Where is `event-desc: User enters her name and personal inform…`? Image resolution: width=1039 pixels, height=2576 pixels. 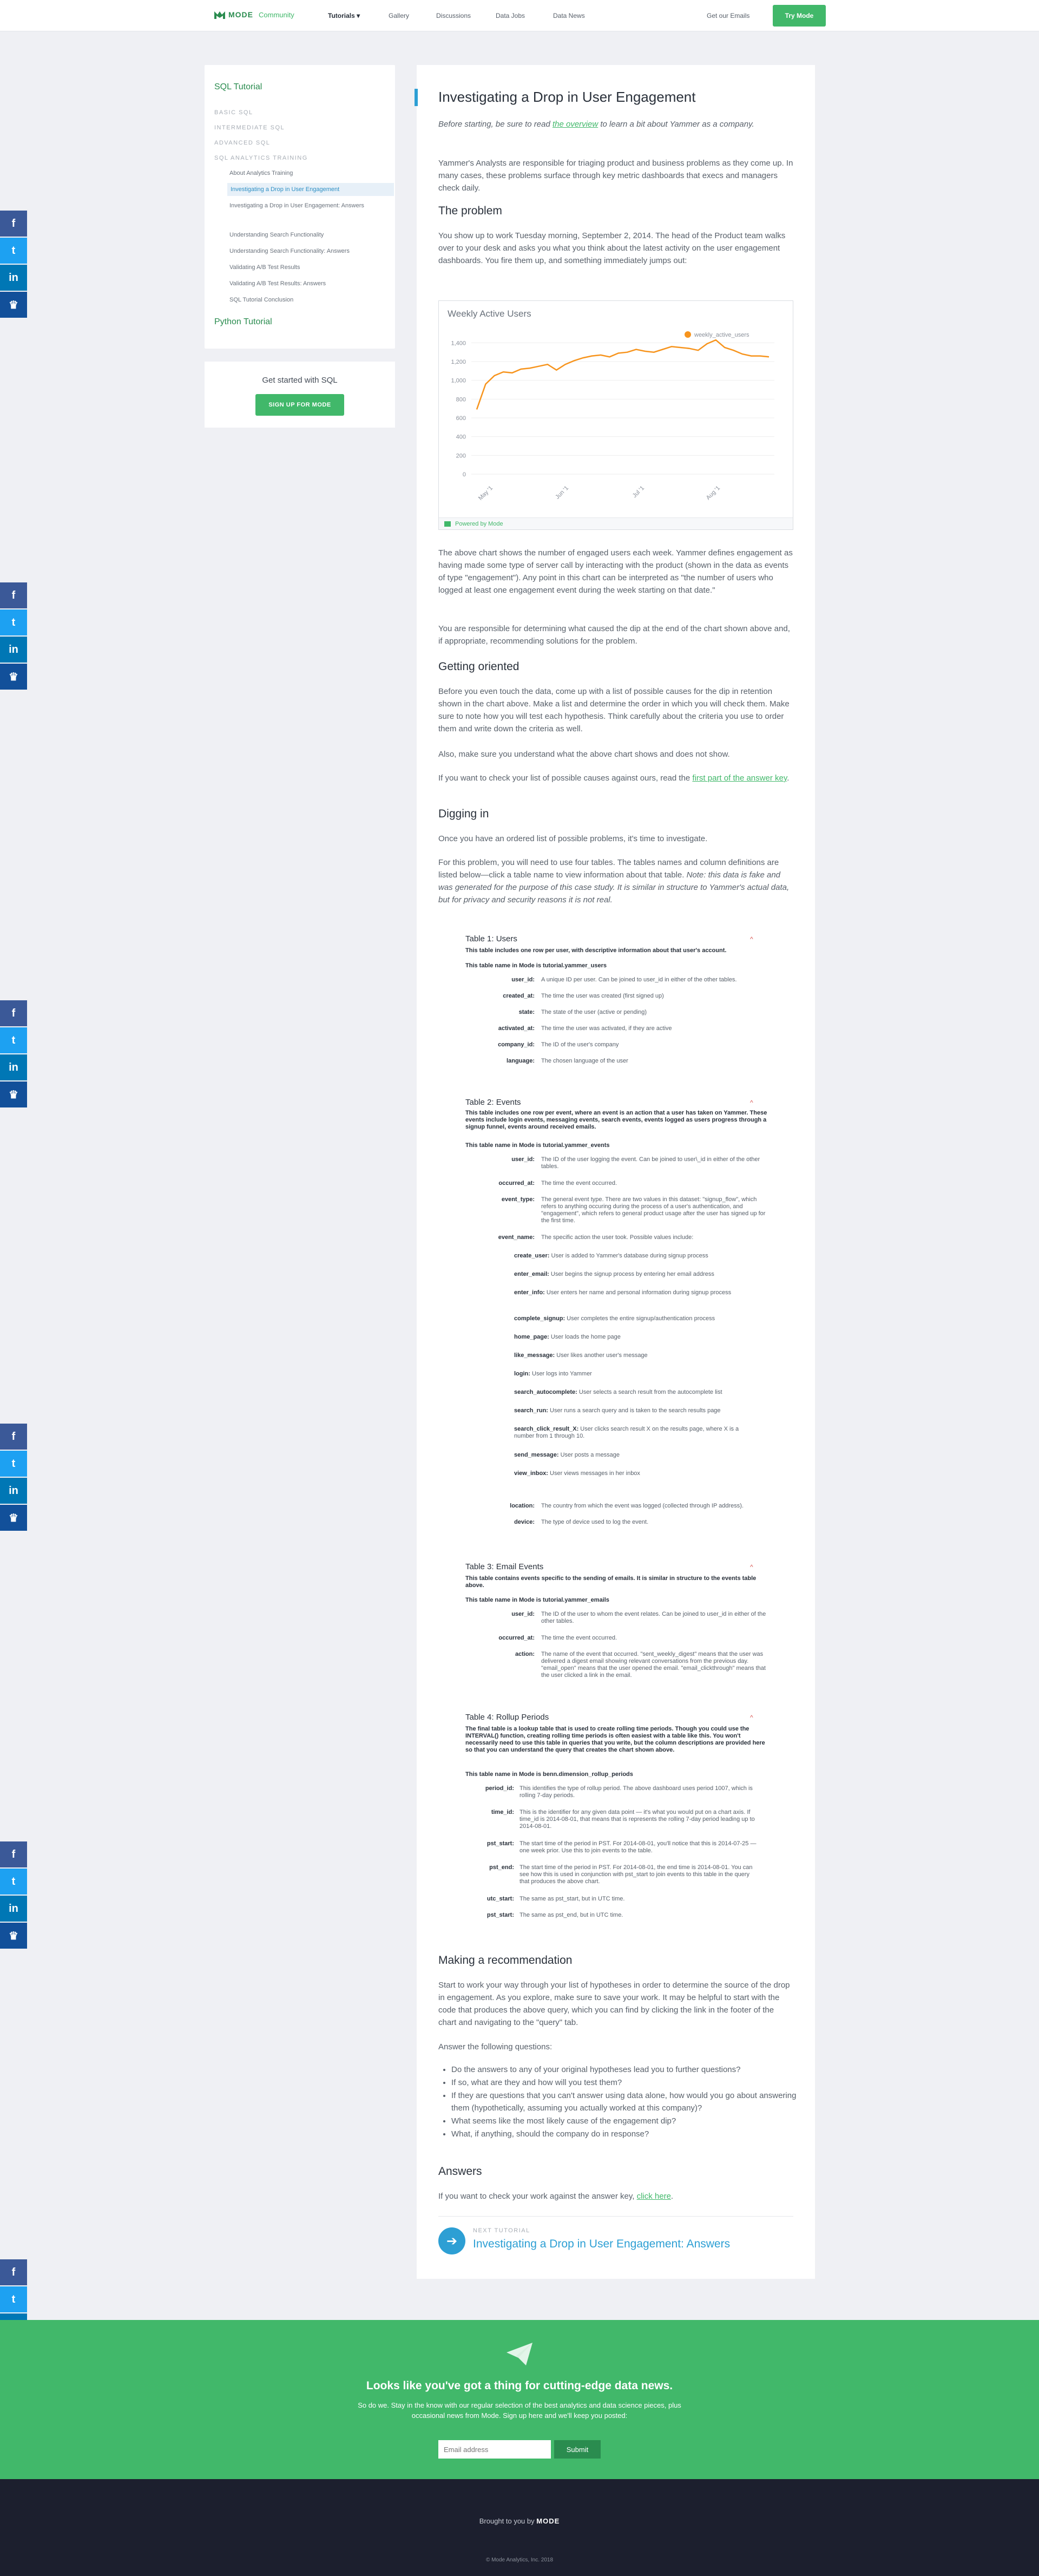 event-desc: User enters her name and personal inform… is located at coordinates (638, 1293).